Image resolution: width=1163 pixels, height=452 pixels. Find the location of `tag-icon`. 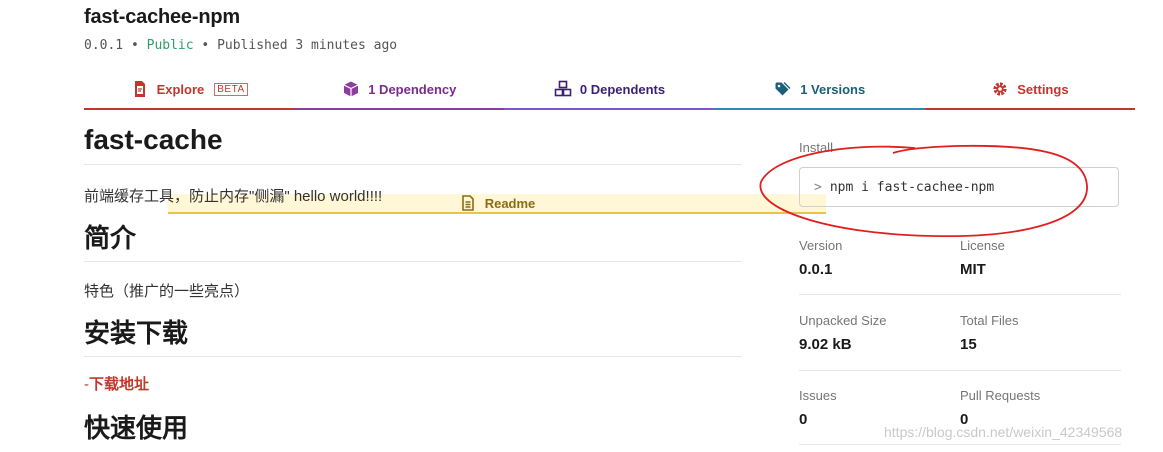

tag-icon is located at coordinates (783, 89).